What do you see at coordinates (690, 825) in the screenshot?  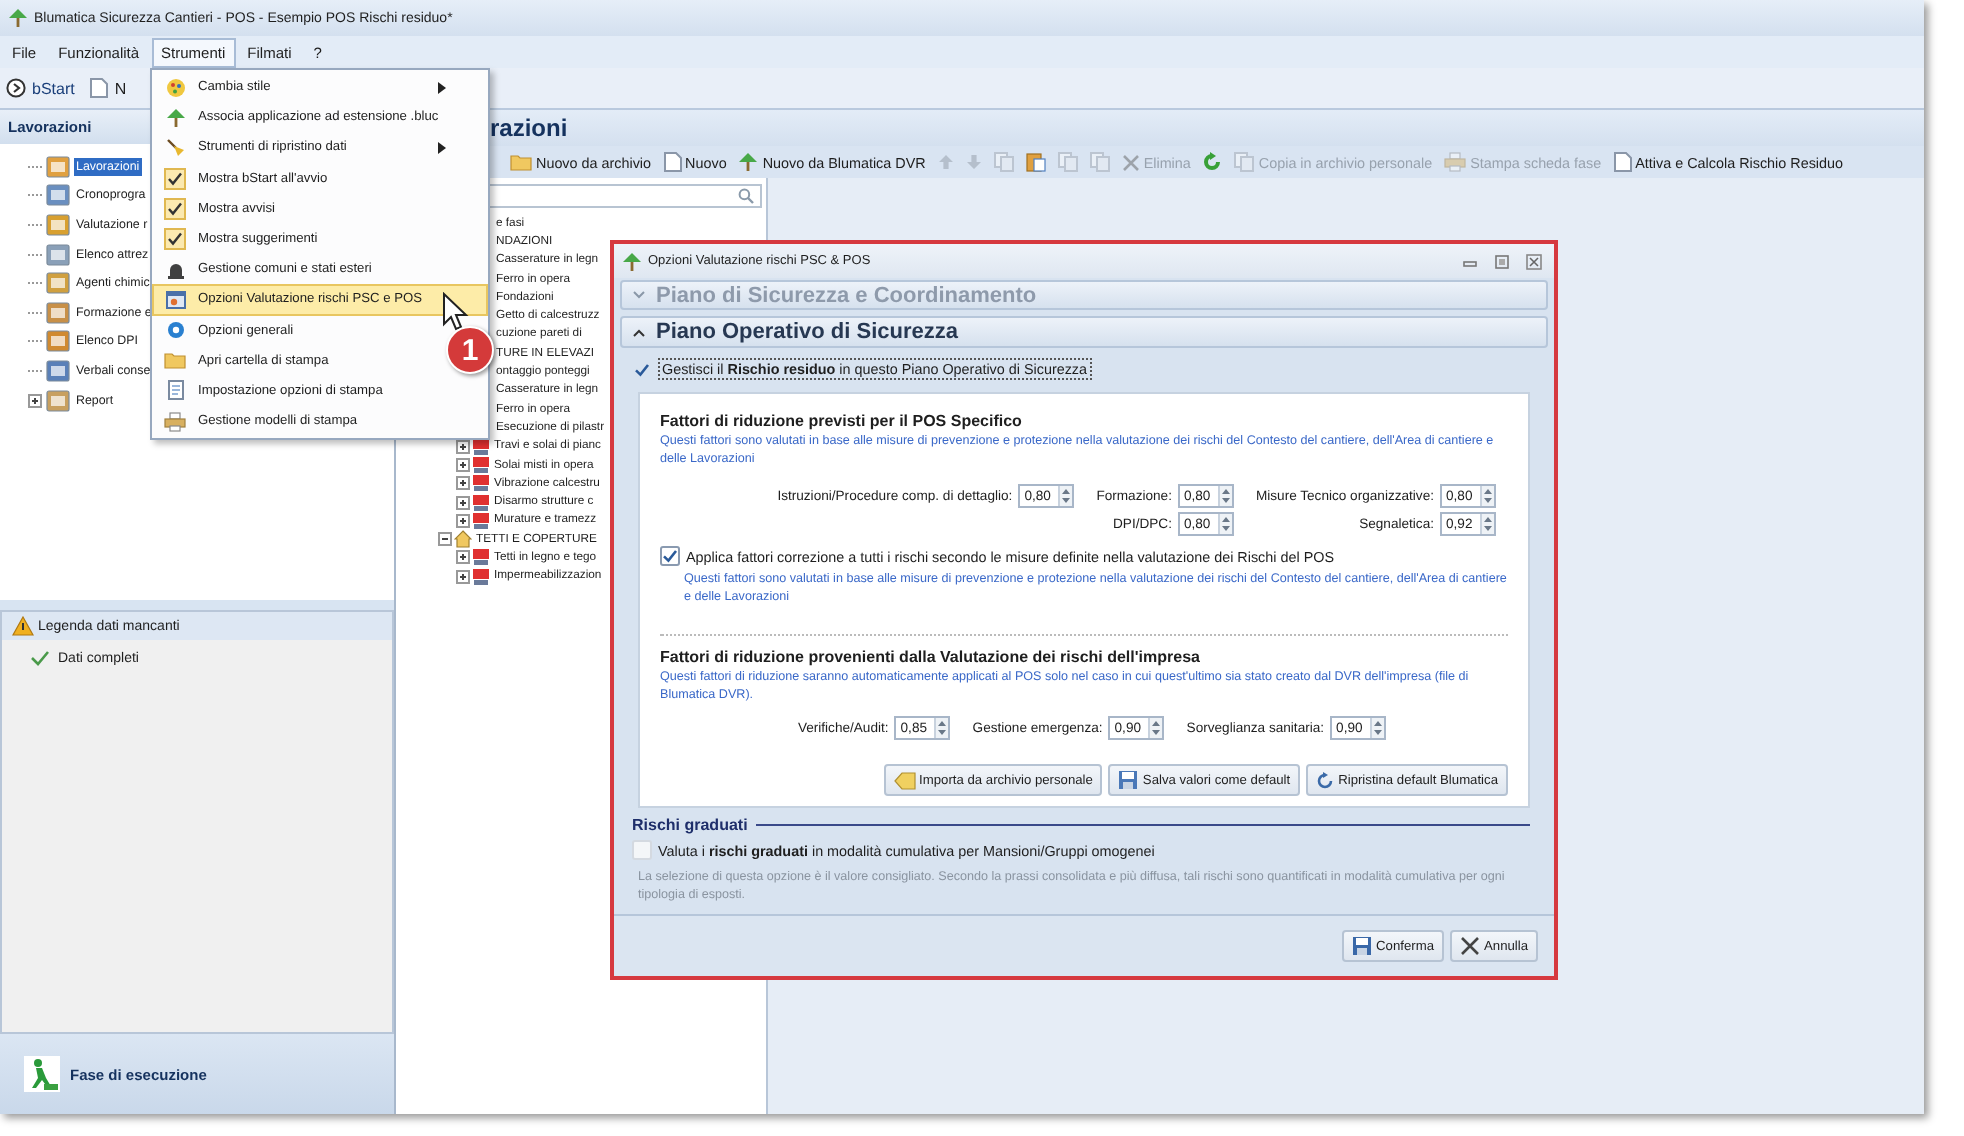 I see `group-title: Rischi graduati` at bounding box center [690, 825].